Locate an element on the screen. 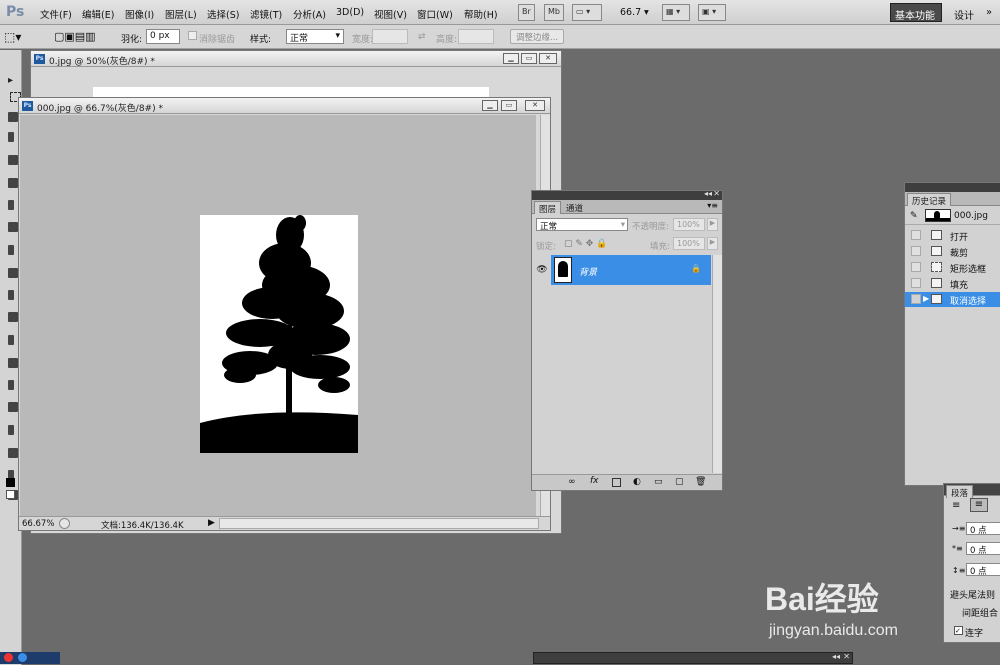 The height and width of the screenshot is (665, 1000). menu-layer: 图层(L) is located at coordinates (181, 14).